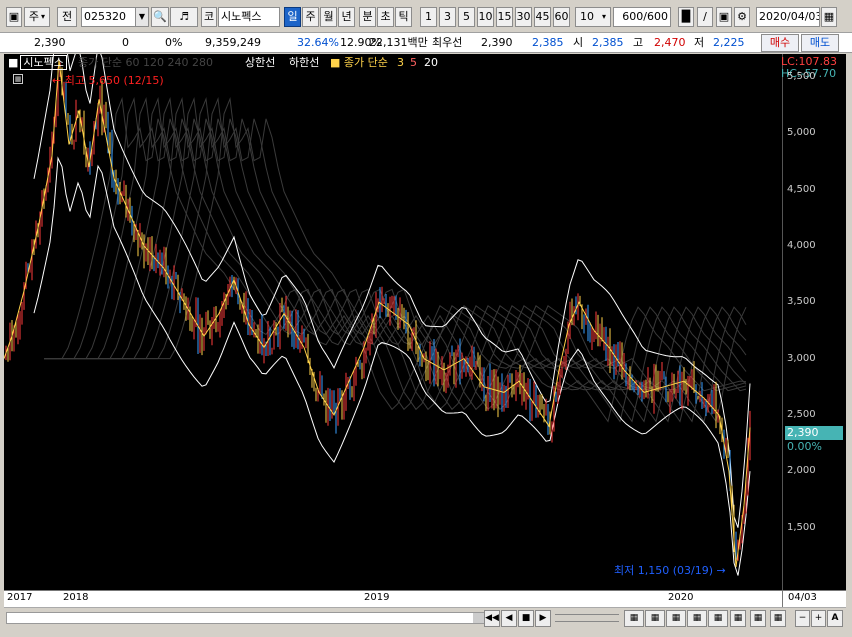 The height and width of the screenshot is (637, 852). What do you see at coordinates (398, 42) in the screenshot?
I see `amount-value: 22,131백만` at bounding box center [398, 42].